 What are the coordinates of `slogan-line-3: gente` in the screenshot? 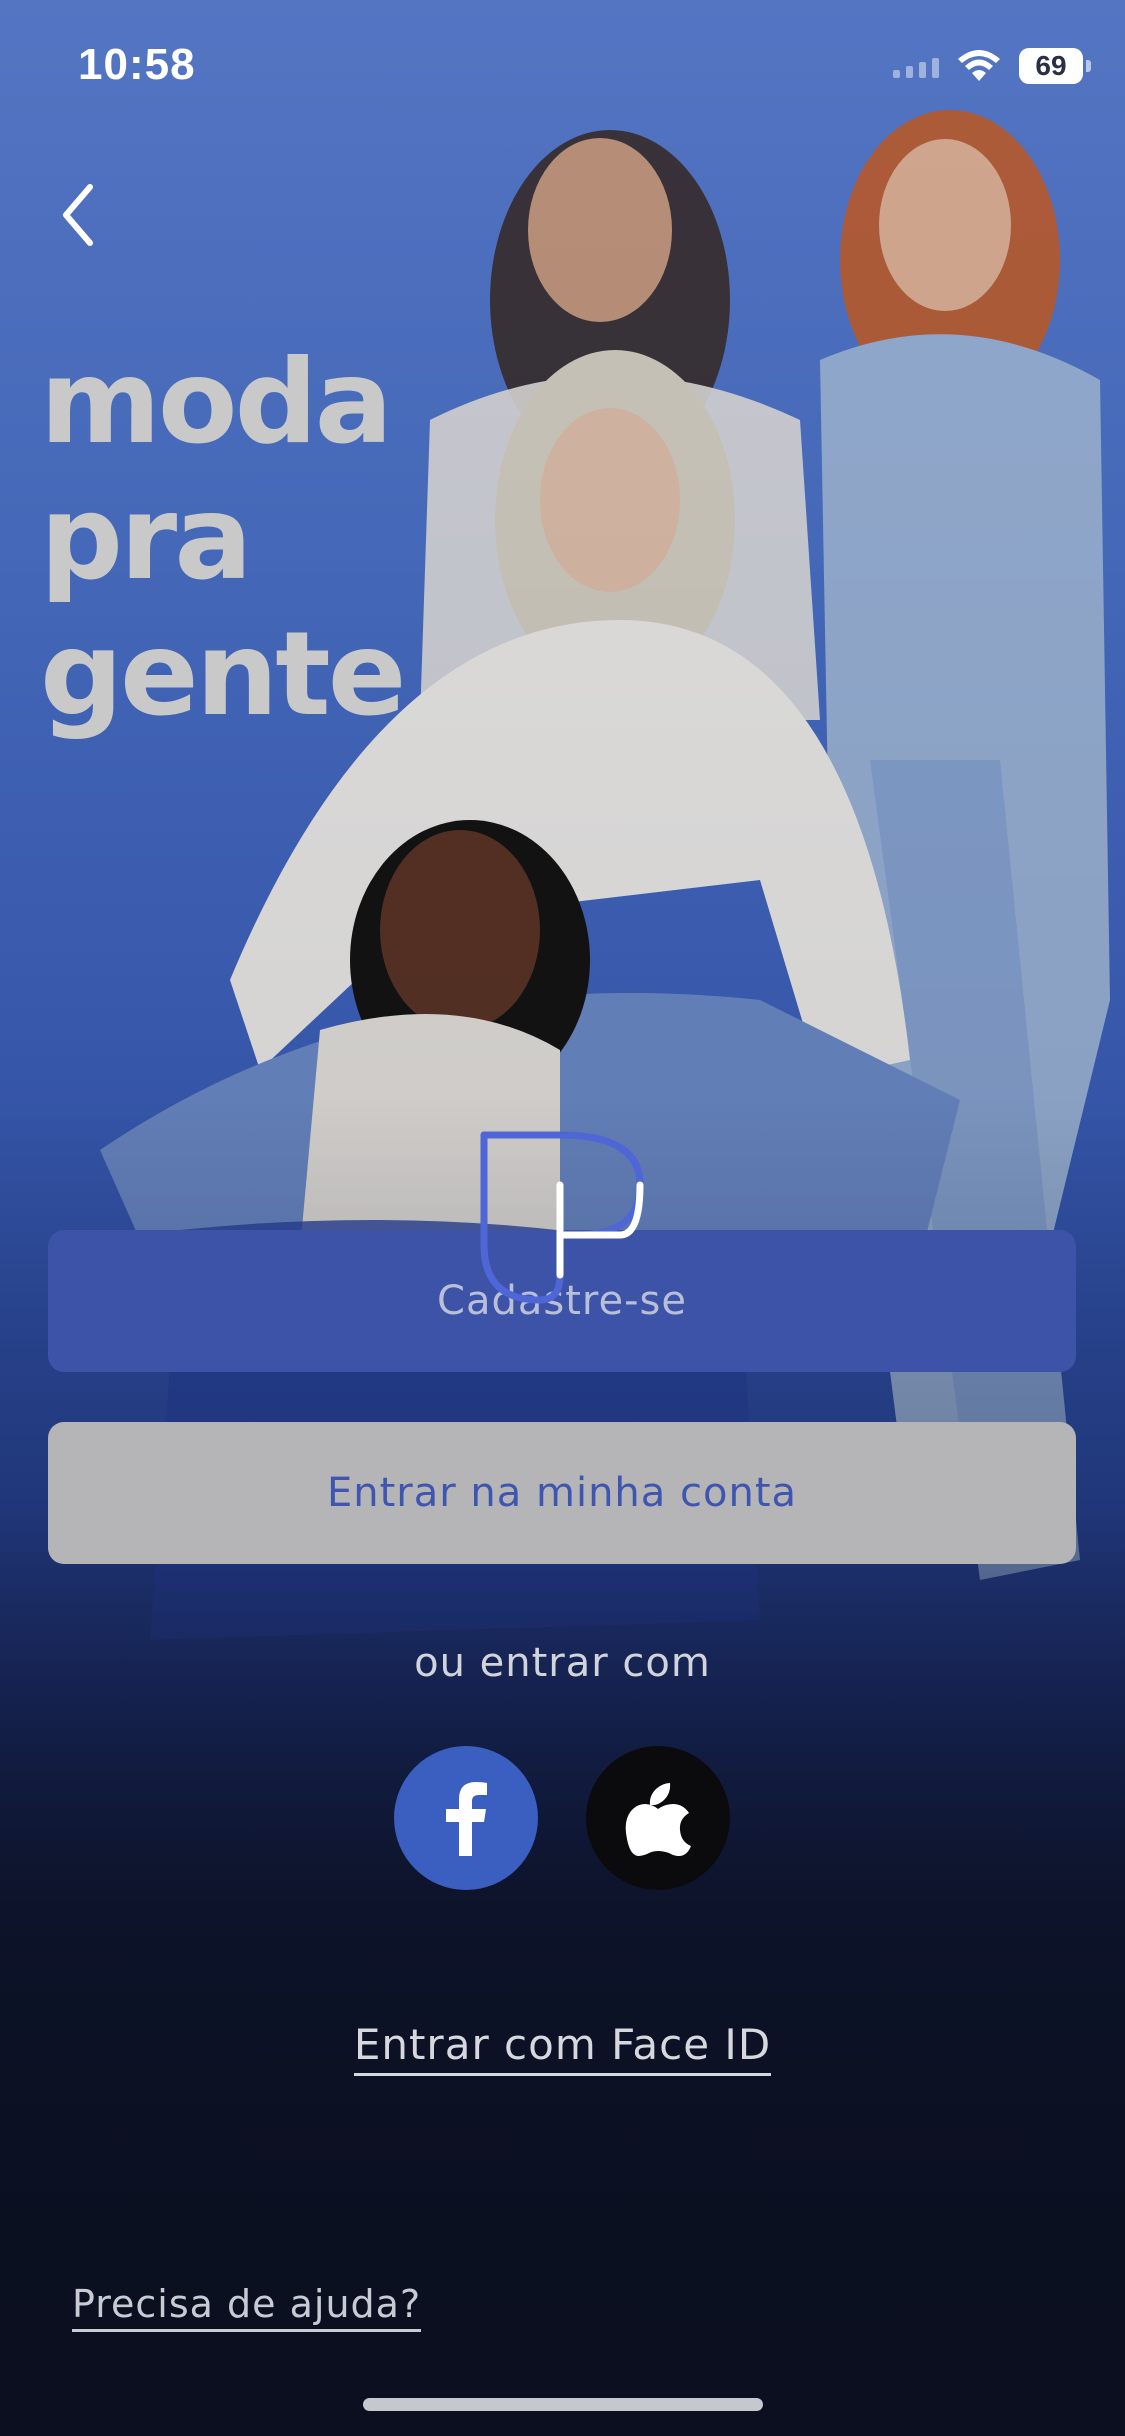 It's located at (223, 674).